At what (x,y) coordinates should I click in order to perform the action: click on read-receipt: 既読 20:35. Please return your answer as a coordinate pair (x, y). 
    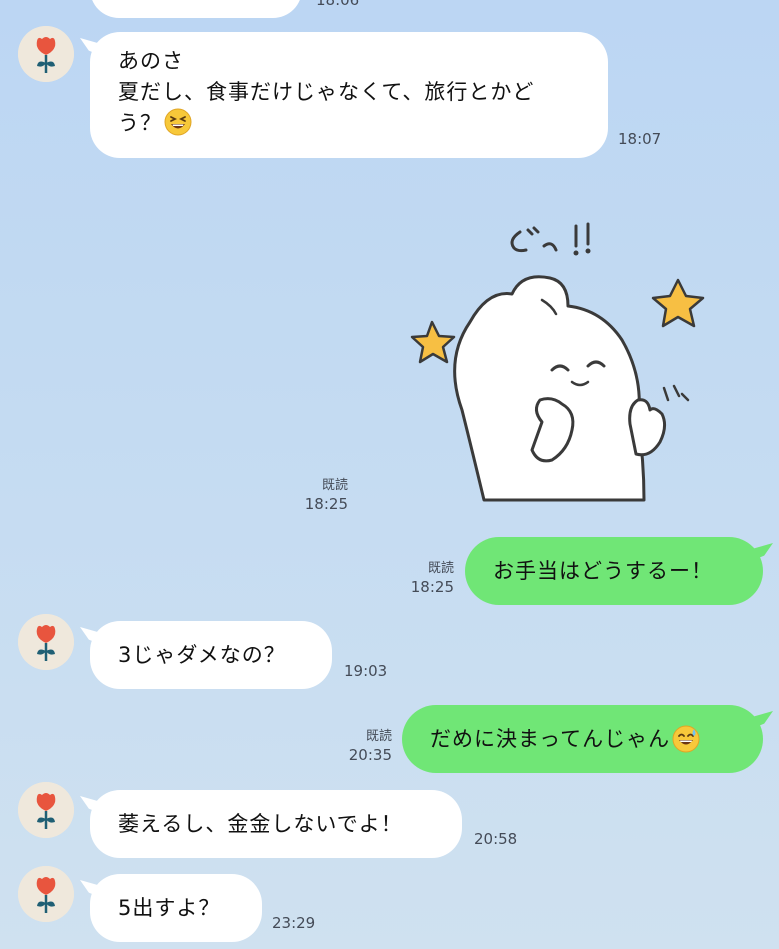
    Looking at the image, I should click on (367, 746).